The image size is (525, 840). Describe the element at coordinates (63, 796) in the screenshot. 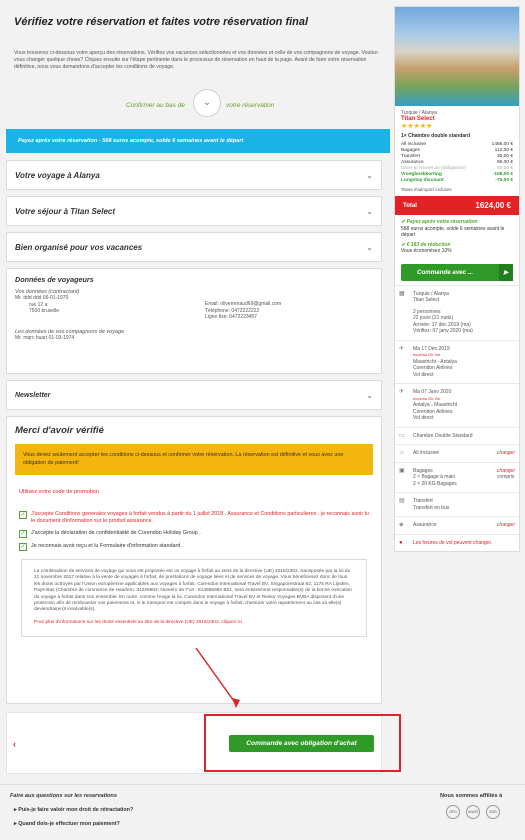

I see `faq-title: Faire aux questions sur les reservations` at that location.